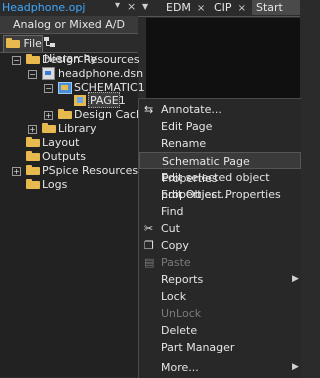 Image resolution: width=320 pixels, height=378 pixels. What do you see at coordinates (149, 109) in the screenshot?
I see `annotate-icon: ⇆` at bounding box center [149, 109].